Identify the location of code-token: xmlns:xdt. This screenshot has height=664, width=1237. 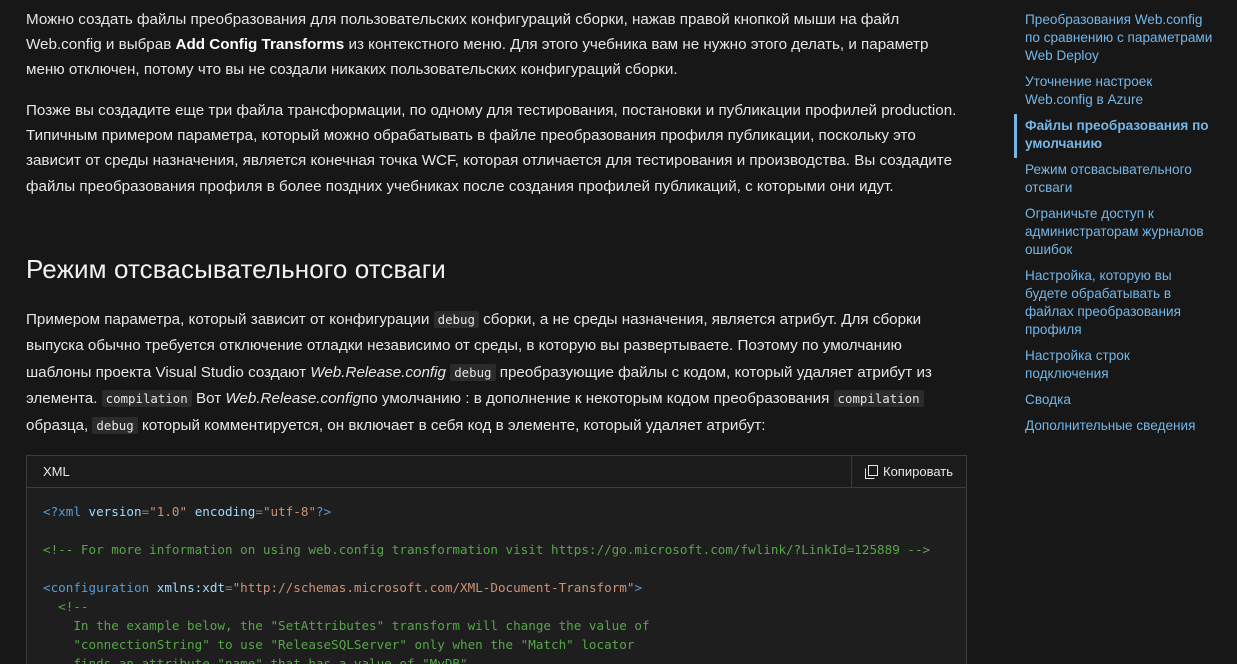
(187, 587).